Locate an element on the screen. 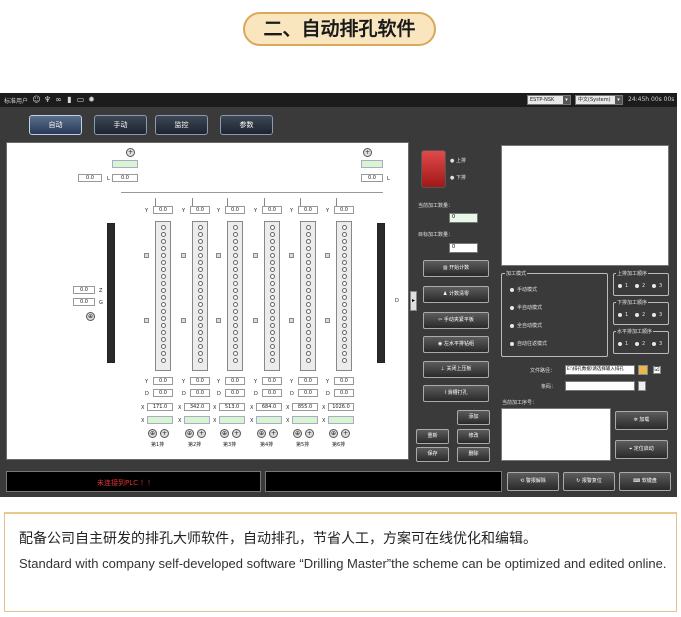 The width and height of the screenshot is (681, 617). y-bottom-value-1: 0.0 is located at coordinates (163, 381).